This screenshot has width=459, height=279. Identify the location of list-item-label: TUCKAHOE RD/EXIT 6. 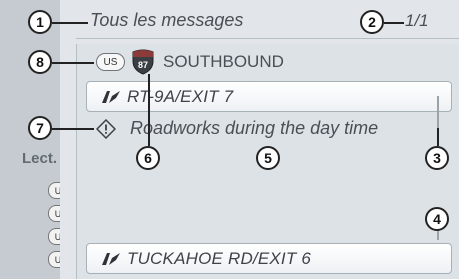
(219, 258).